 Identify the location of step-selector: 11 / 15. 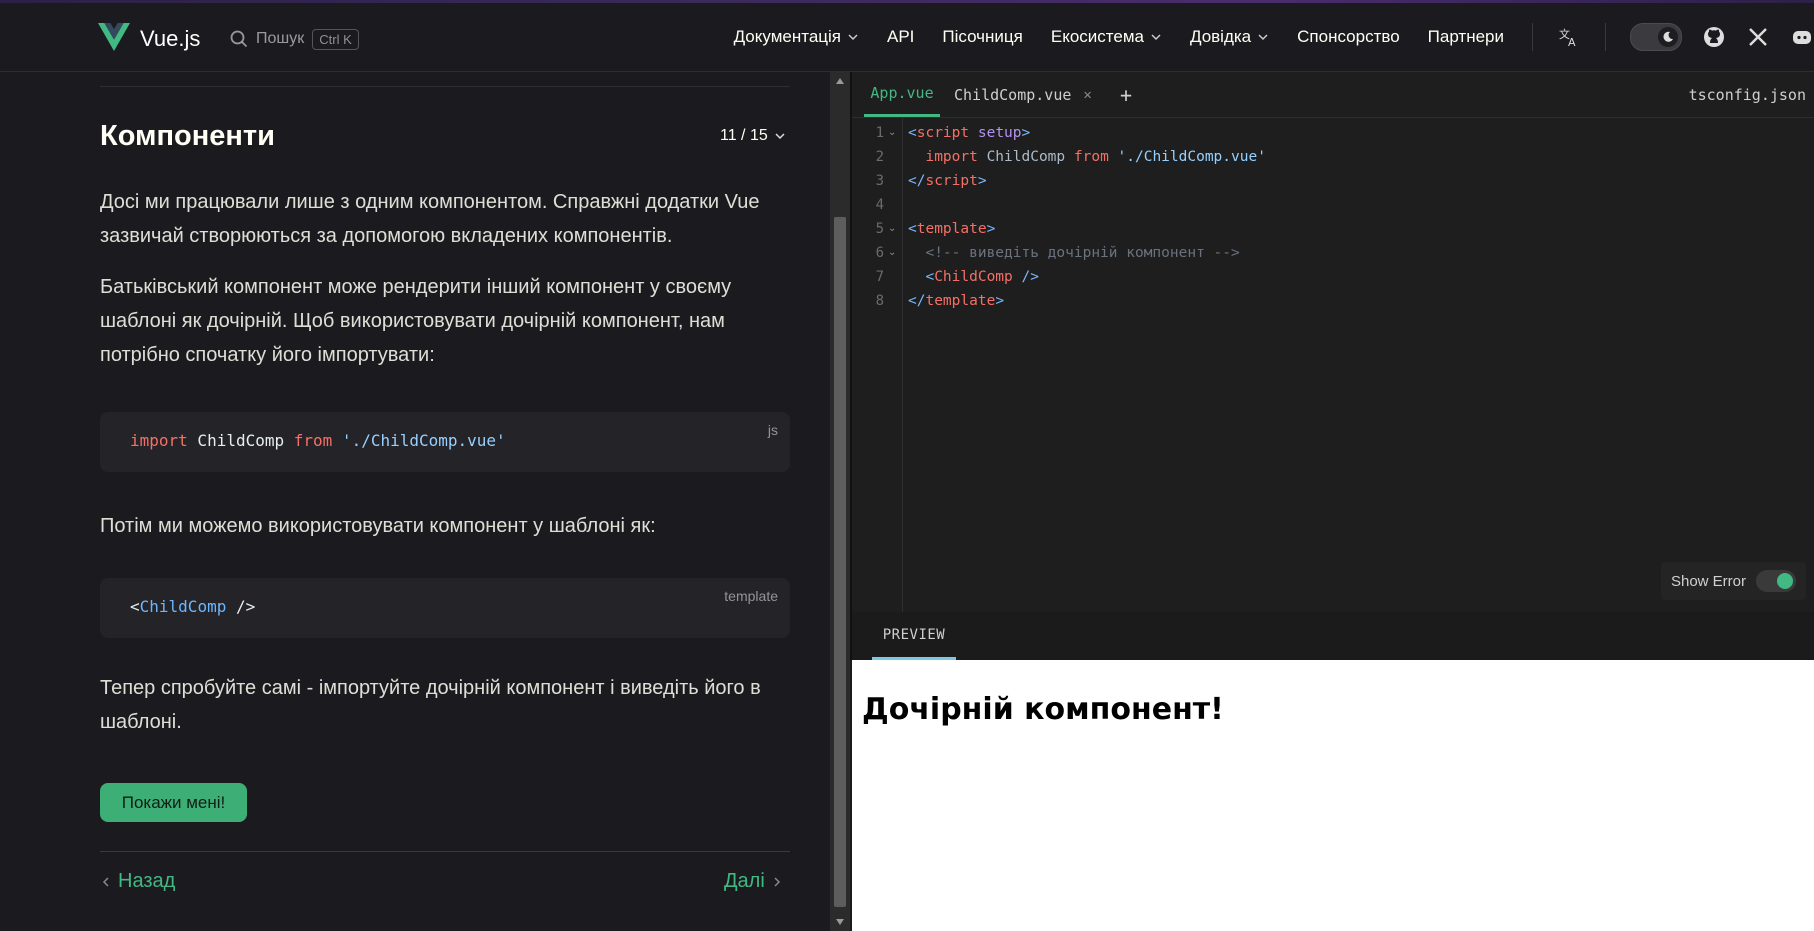
(753, 136).